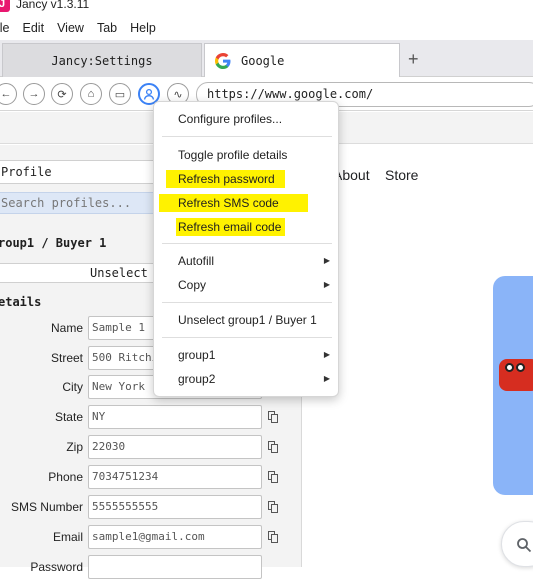  What do you see at coordinates (302, 60) in the screenshot?
I see `tab-google: Google` at bounding box center [302, 60].